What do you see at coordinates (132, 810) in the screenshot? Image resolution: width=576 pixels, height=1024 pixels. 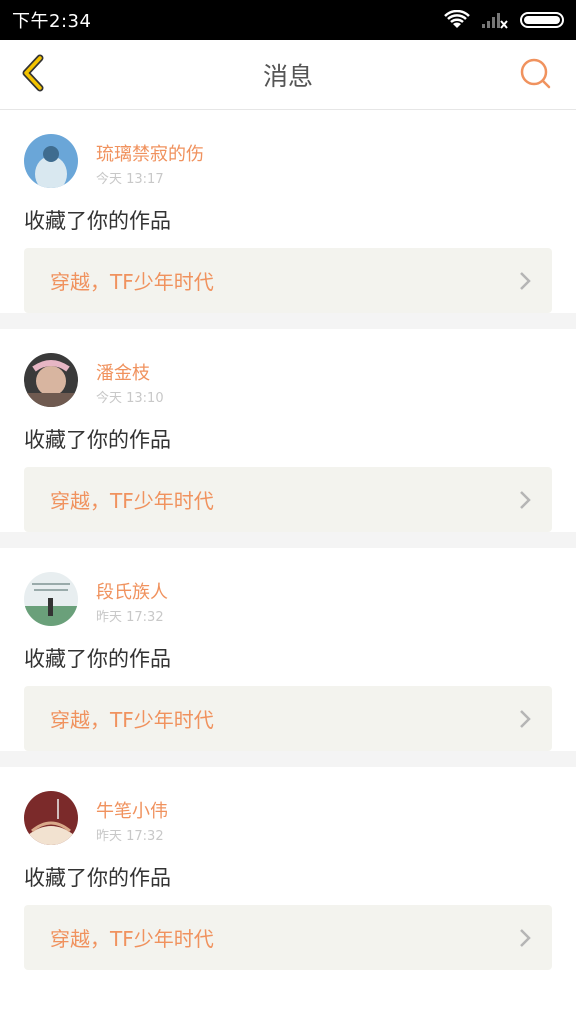 I see `username: 牛笔小伟` at bounding box center [132, 810].